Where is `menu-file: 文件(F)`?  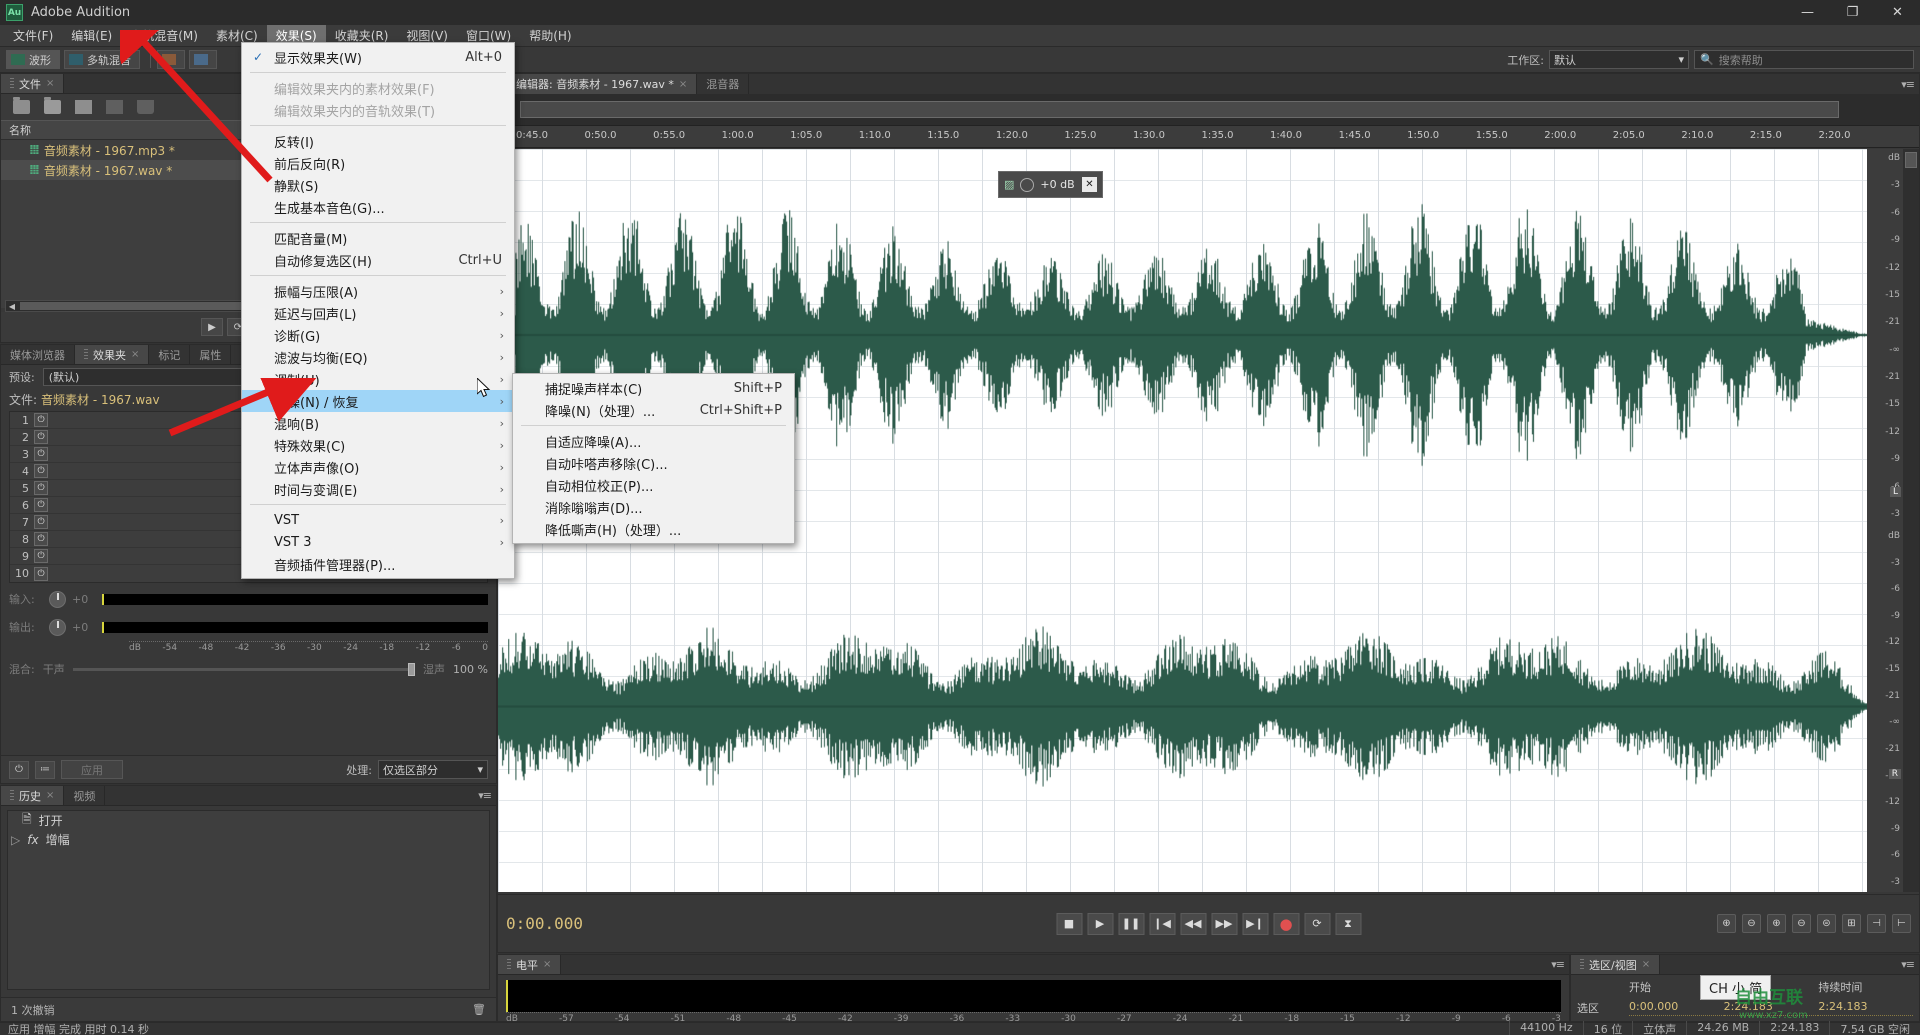 menu-file: 文件(F) is located at coordinates (33, 35).